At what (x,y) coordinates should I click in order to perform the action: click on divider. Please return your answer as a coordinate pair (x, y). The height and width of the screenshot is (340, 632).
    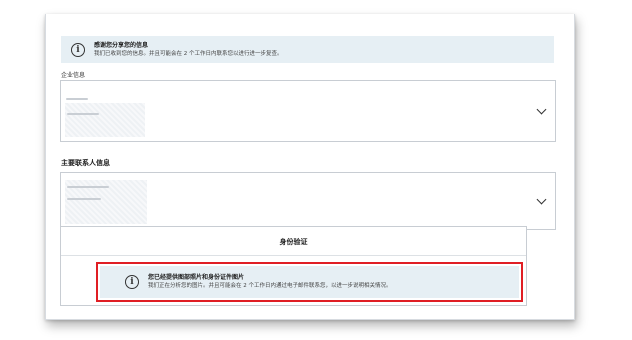
    Looking at the image, I should click on (293, 255).